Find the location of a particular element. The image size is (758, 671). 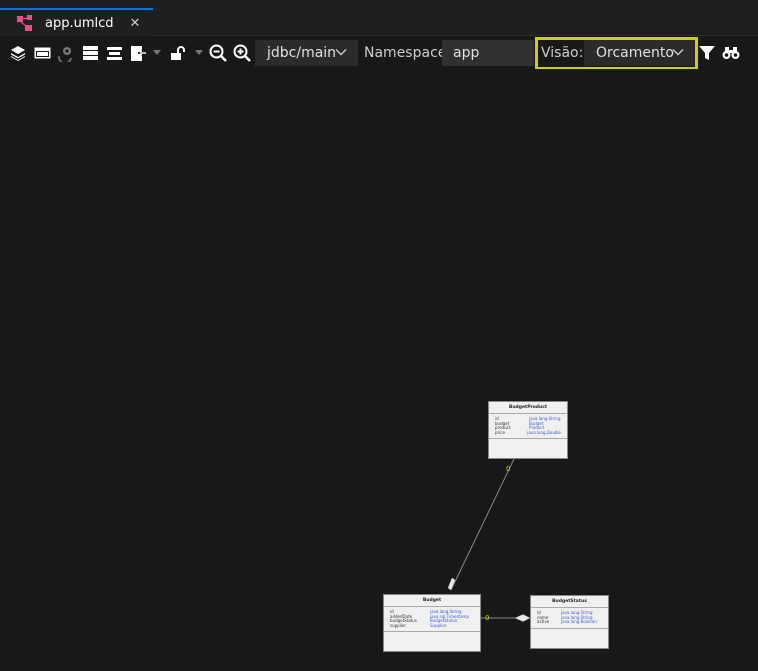

attribute-row: price java.lang.Double is located at coordinates (528, 432).